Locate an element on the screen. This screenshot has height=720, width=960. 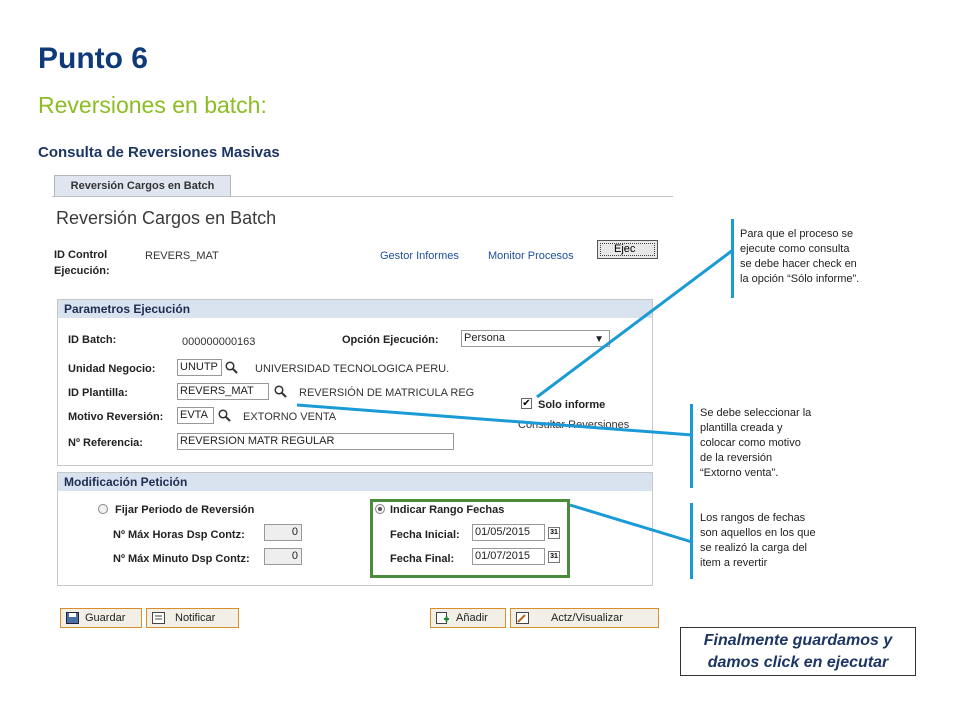
motivo-reversion-input: EVTA is located at coordinates (195, 415).